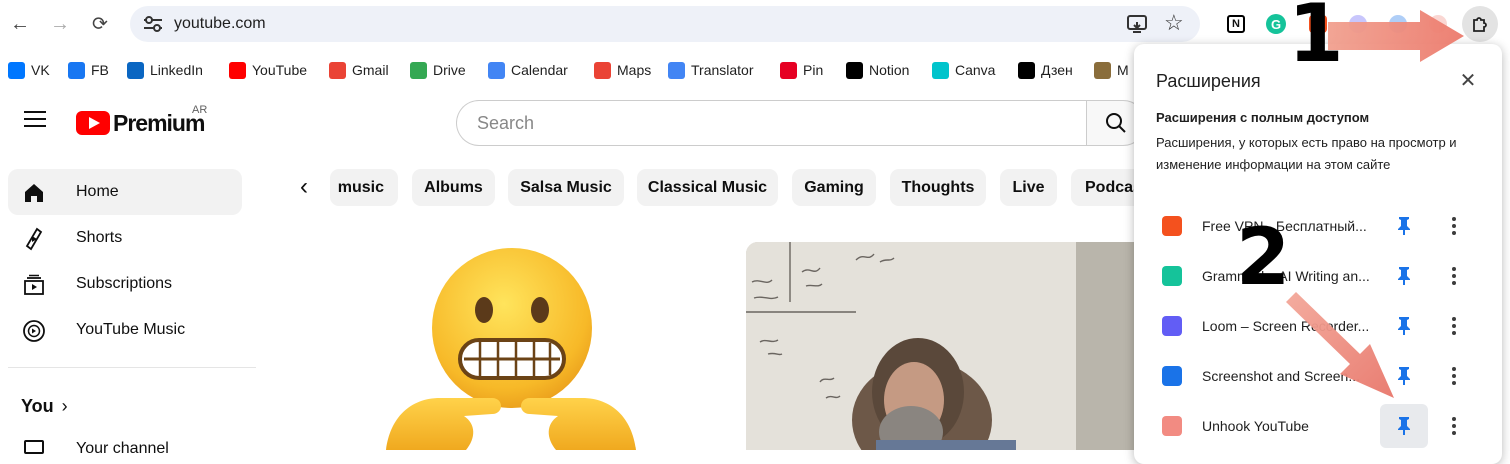  I want to click on search-icon, so click(1116, 123).